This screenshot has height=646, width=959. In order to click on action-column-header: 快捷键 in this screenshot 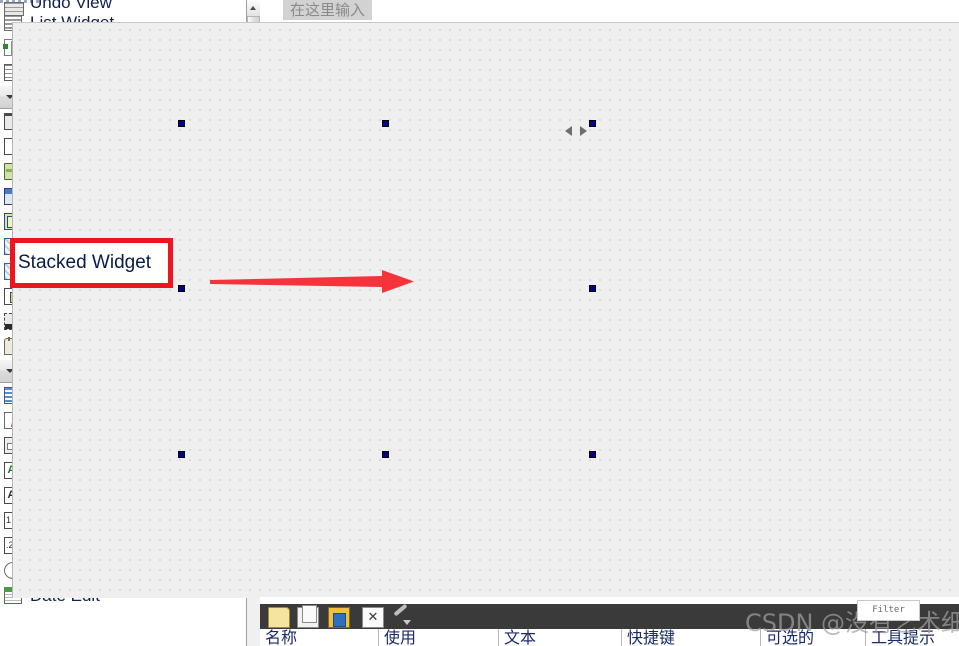, I will do `click(690, 637)`.